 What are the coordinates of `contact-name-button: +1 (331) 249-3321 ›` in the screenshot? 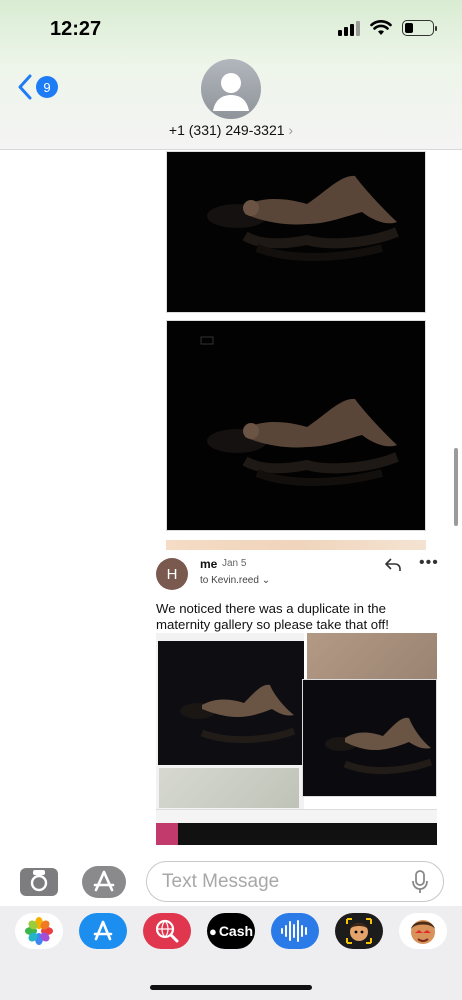 It's located at (231, 130).